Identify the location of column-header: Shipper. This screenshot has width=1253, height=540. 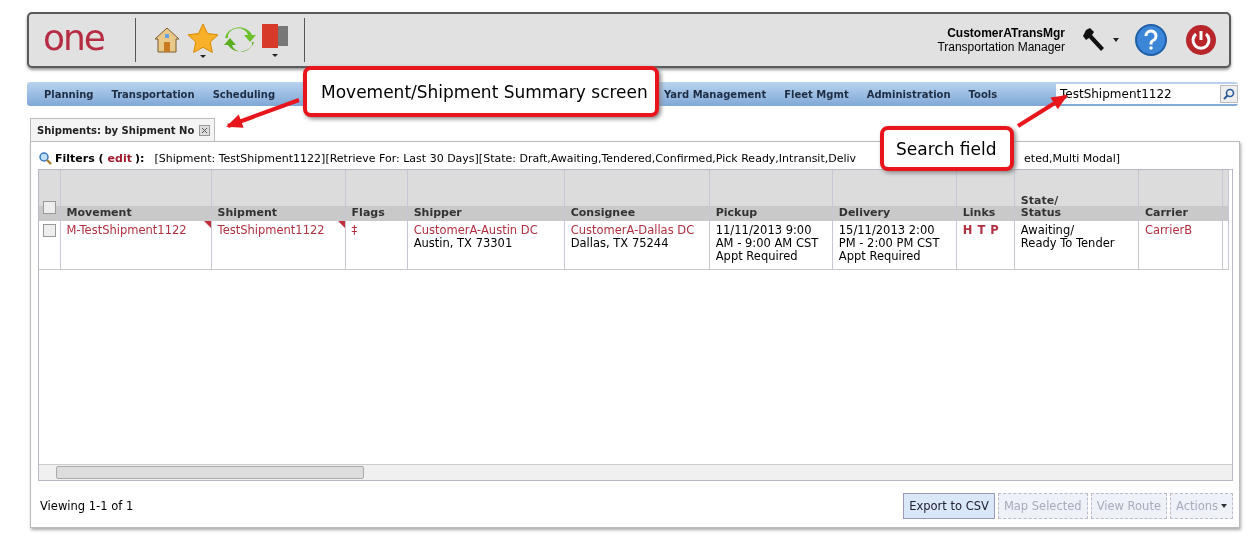
(486, 195).